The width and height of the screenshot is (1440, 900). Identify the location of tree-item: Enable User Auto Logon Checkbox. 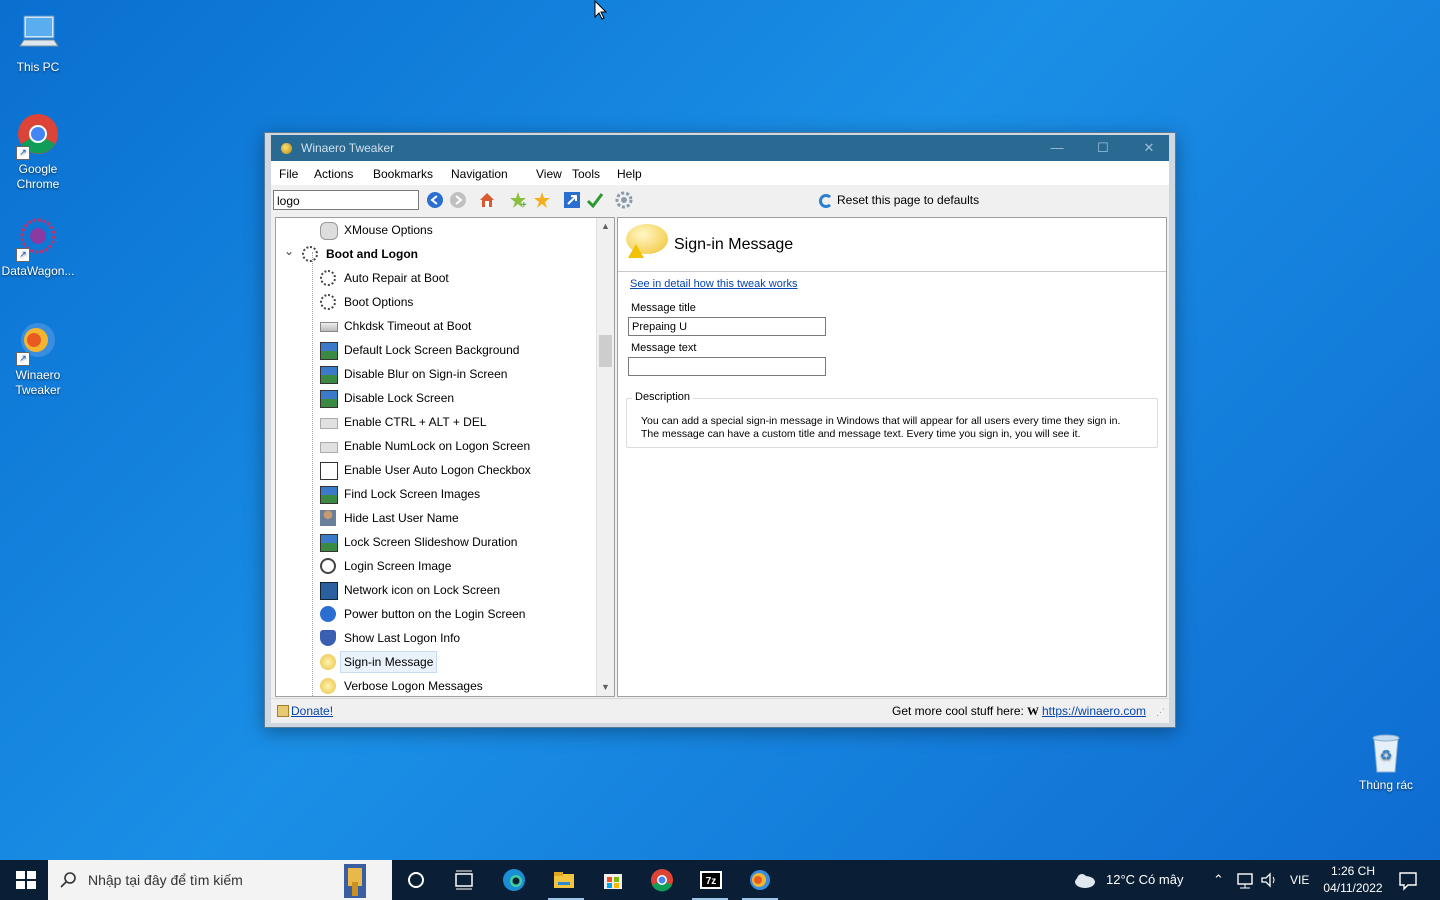
(436, 470).